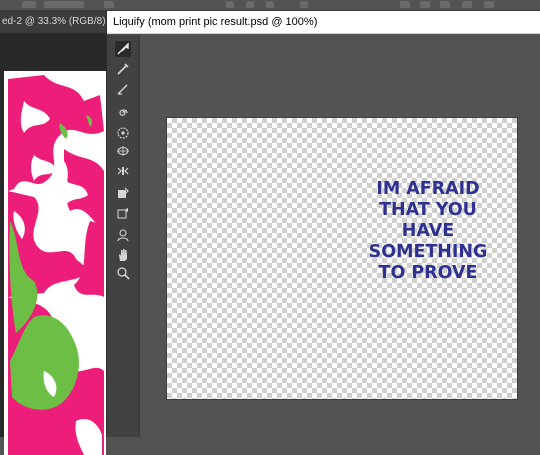 This screenshot has height=455, width=540. What do you see at coordinates (123, 171) in the screenshot?
I see `push-left-tool-icon` at bounding box center [123, 171].